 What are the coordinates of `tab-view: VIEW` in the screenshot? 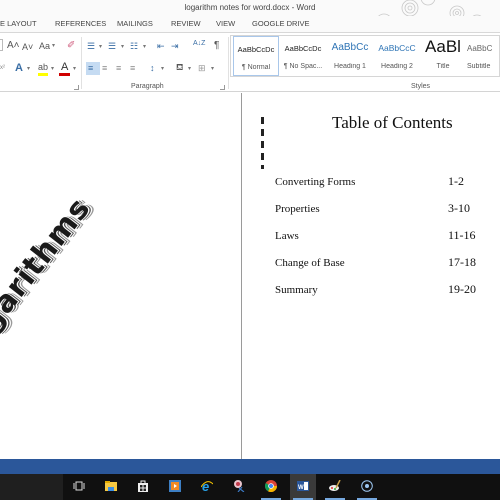 It's located at (225, 23).